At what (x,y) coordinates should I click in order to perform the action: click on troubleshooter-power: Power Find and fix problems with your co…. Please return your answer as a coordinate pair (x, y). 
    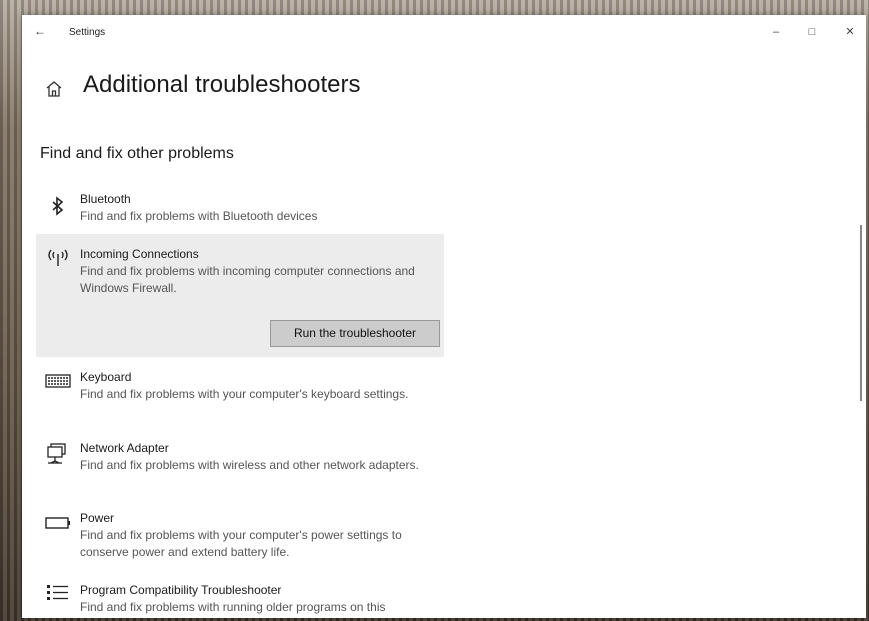
    Looking at the image, I should click on (240, 538).